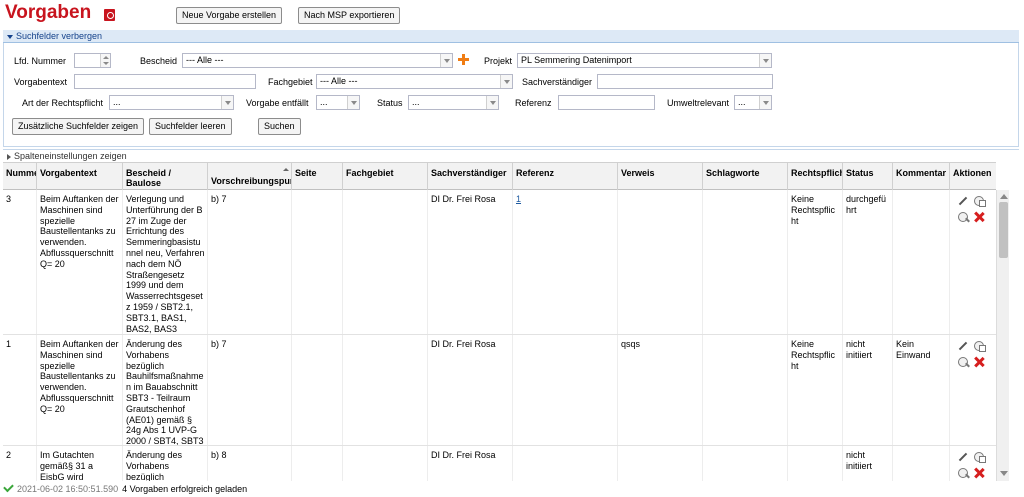 This screenshot has height=497, width=1024. Describe the element at coordinates (1003, 230) in the screenshot. I see `scroll-thumb` at that location.